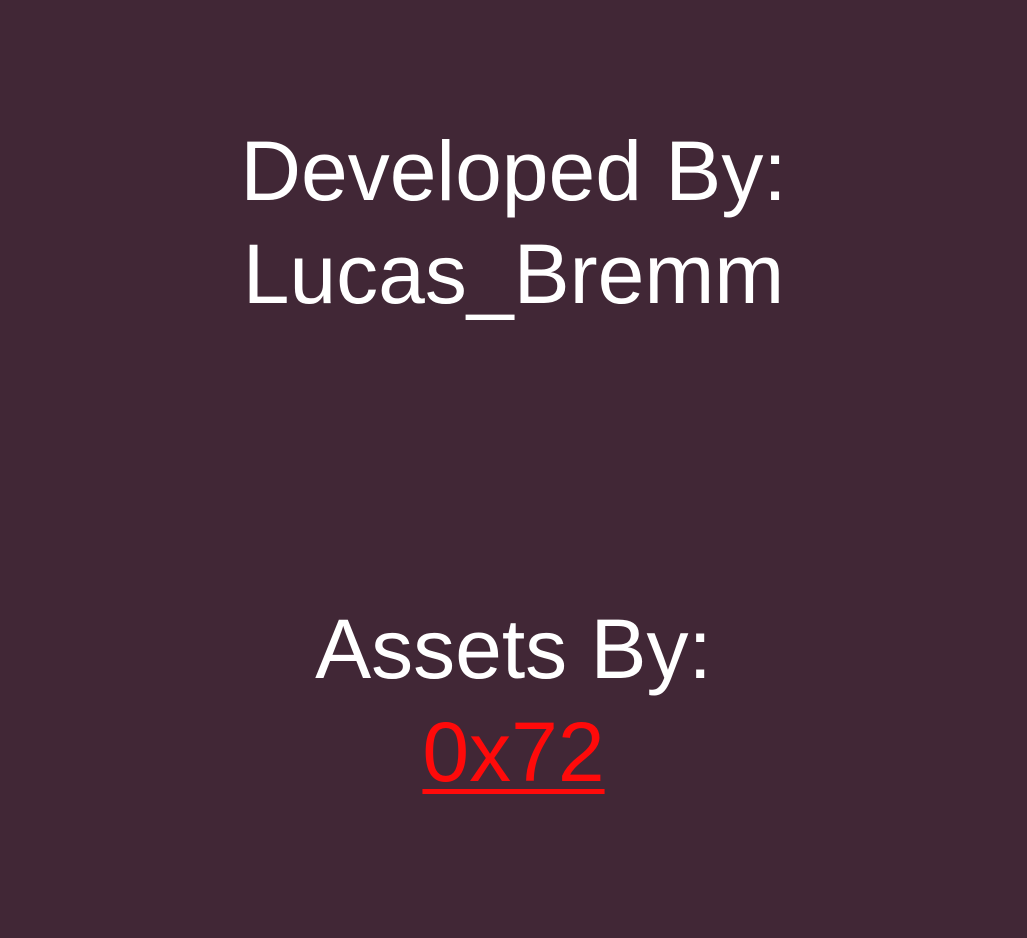 The width and height of the screenshot is (1027, 938). What do you see at coordinates (513, 649) in the screenshot?
I see `assets-heading: Assets By:` at bounding box center [513, 649].